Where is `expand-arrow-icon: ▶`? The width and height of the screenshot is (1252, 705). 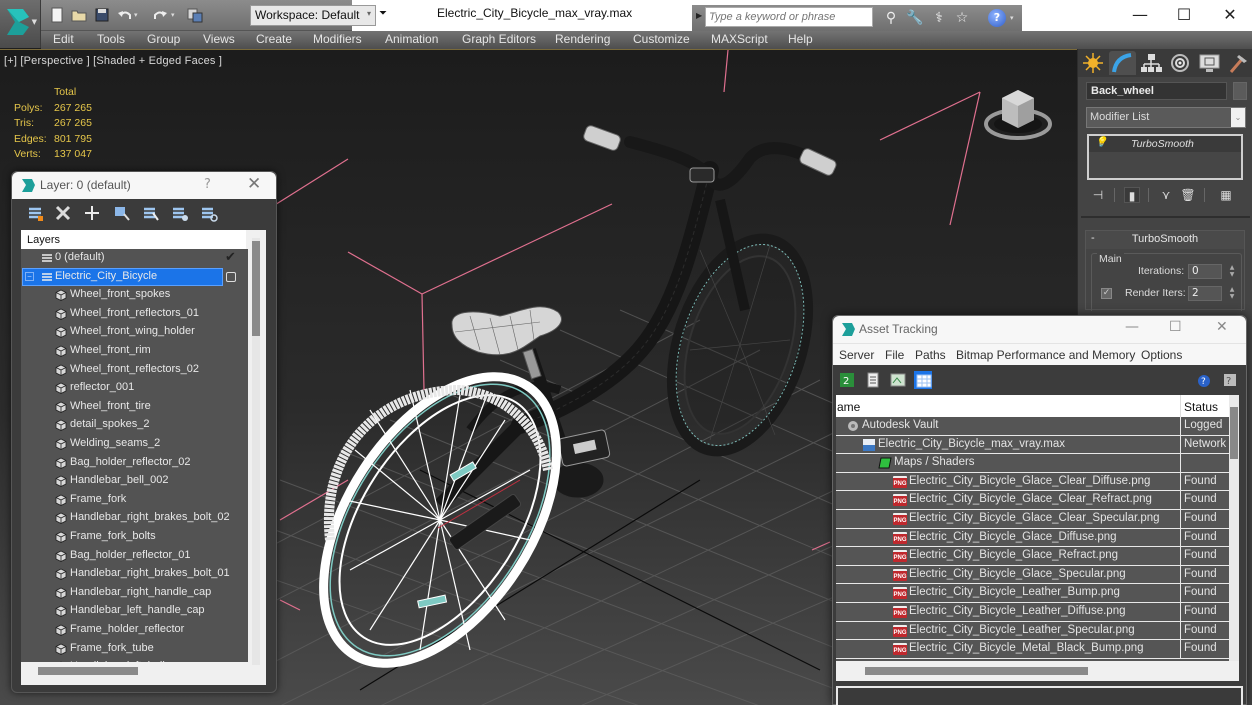 expand-arrow-icon: ▶ is located at coordinates (699, 15).